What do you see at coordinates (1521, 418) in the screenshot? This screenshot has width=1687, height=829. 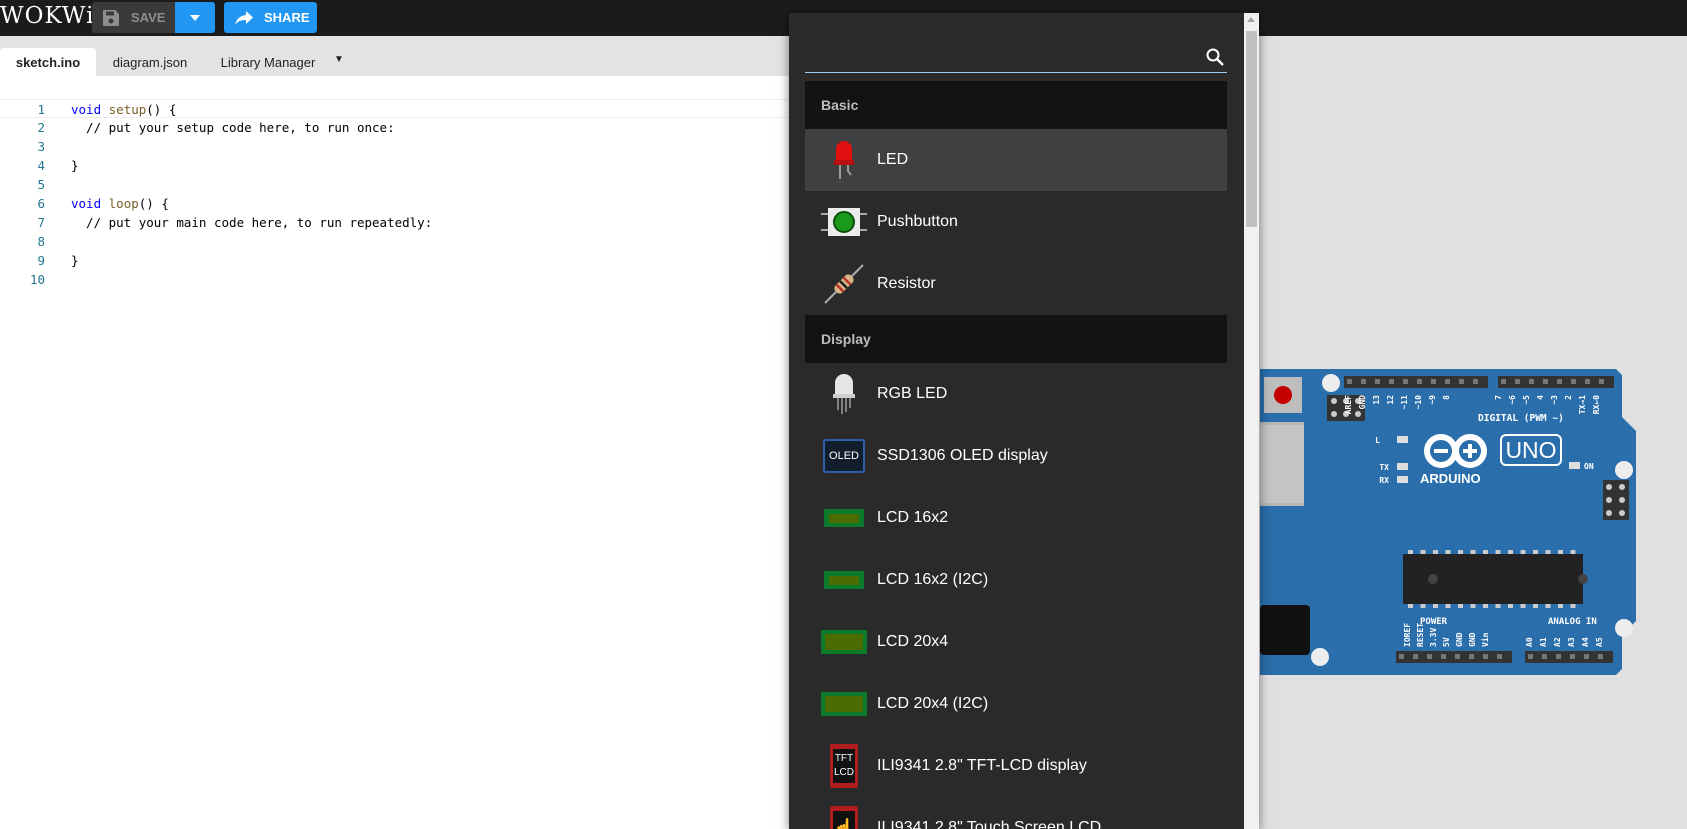 I see `digital-label: DIGITAL (PWM ~)` at bounding box center [1521, 418].